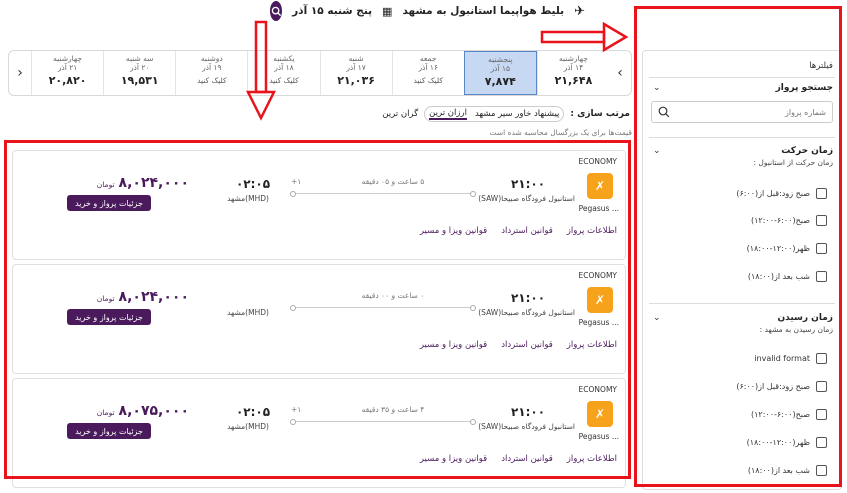 This screenshot has height=493, width=847. I want to click on route-title: بلیط هواپیما استانبول به مشهد, so click(483, 11).